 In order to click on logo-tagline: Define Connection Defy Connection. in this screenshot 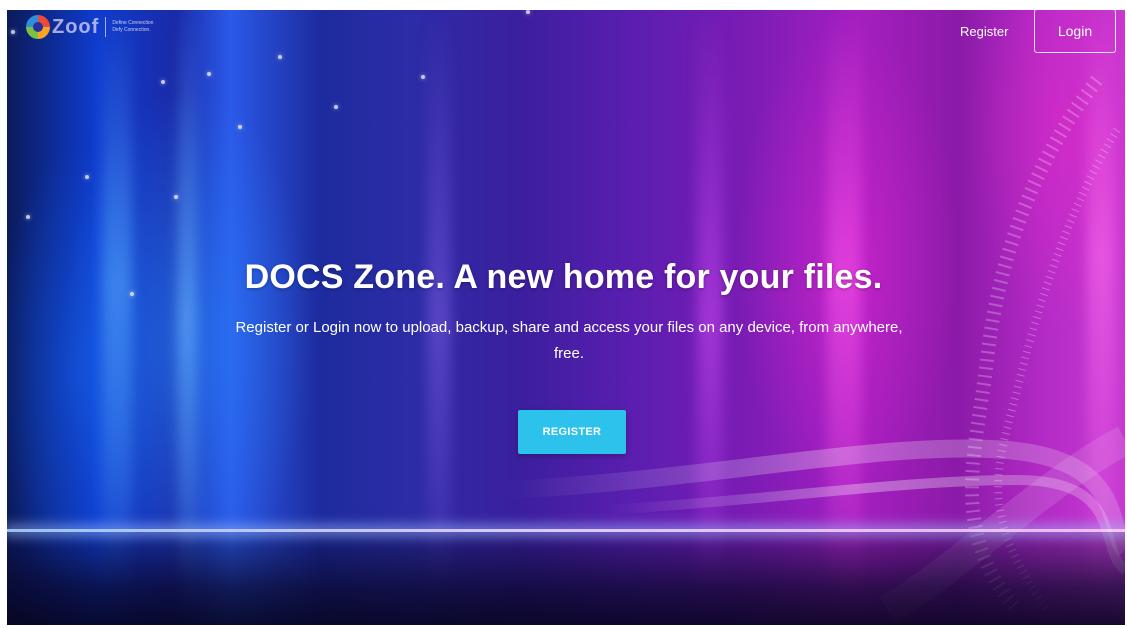, I will do `click(132, 27)`.